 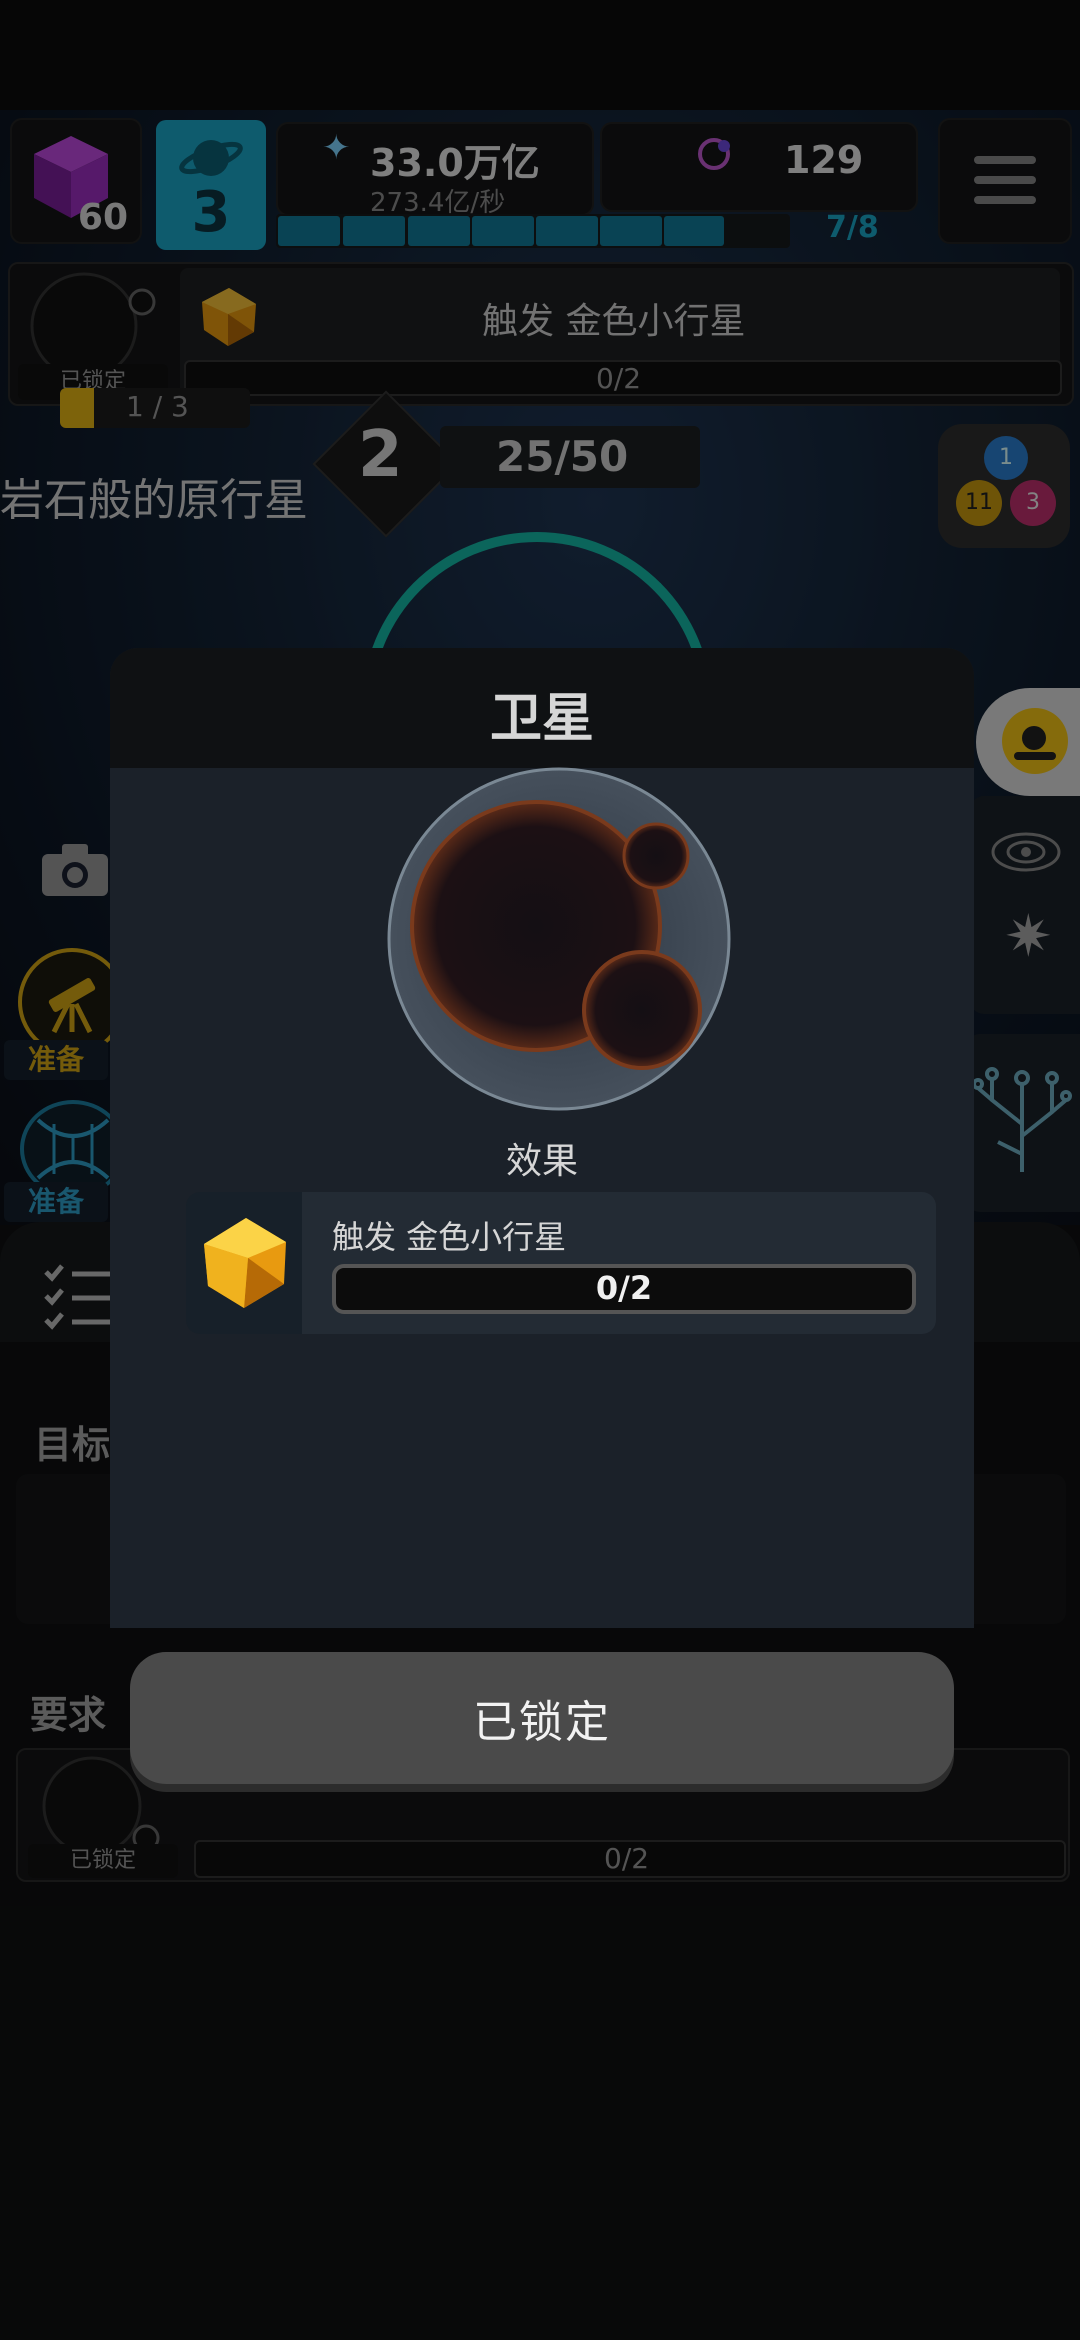 I want to click on effect-title: 触发 金色小行星, so click(x=449, y=1237).